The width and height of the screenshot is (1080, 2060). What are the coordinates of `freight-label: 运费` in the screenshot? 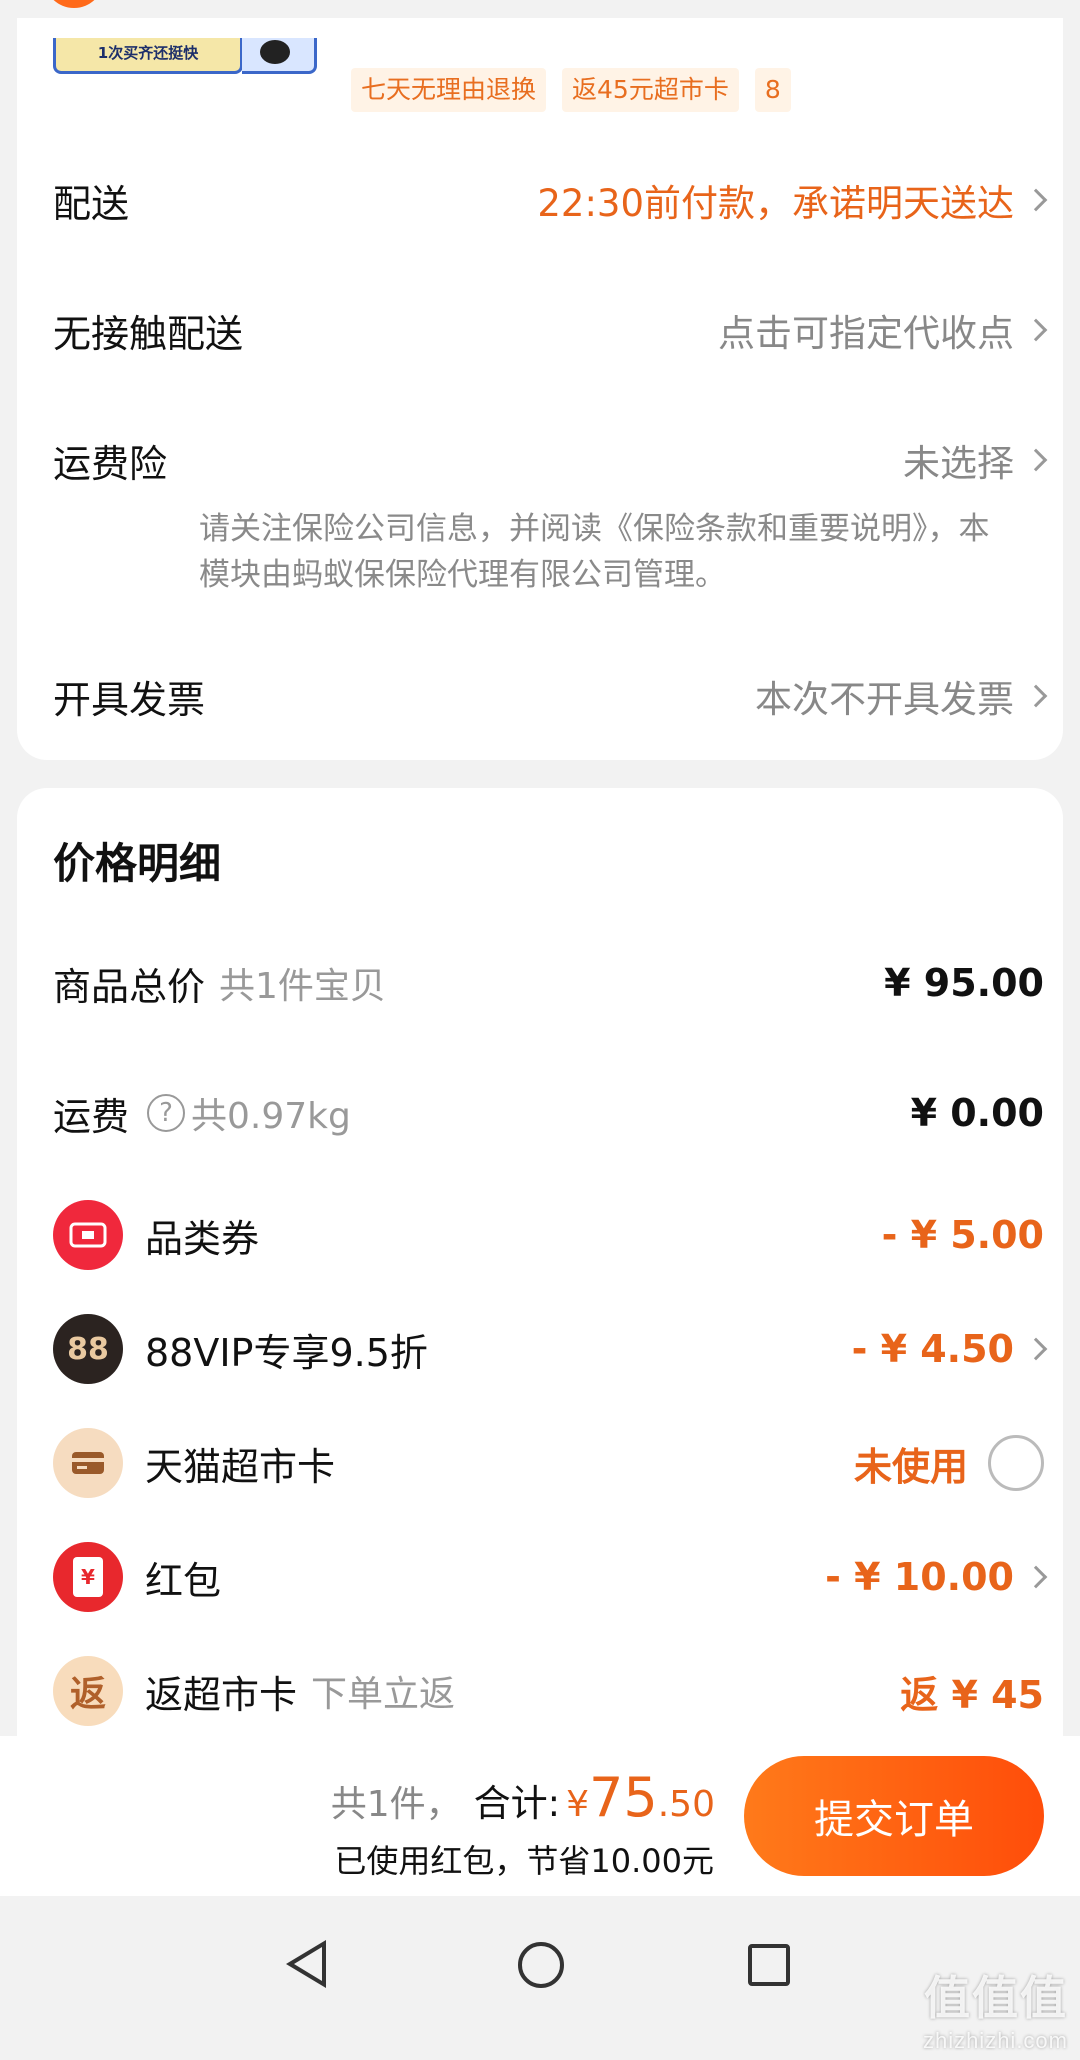 It's located at (91, 1116).